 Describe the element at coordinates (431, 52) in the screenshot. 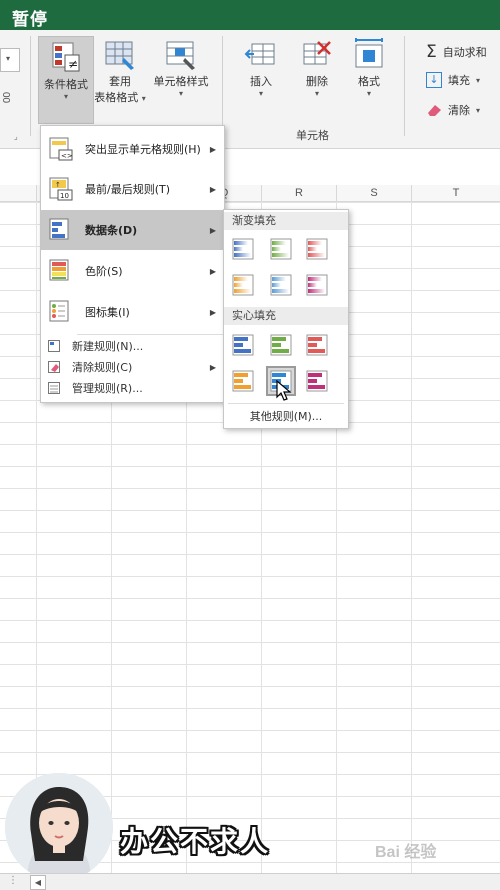

I see `sigma-icon: Σ` at that location.